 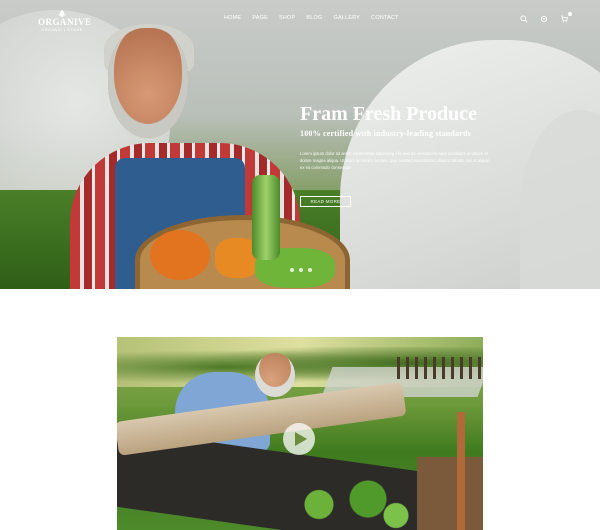 I want to click on nav-item-shop: SHOP, so click(x=287, y=18).